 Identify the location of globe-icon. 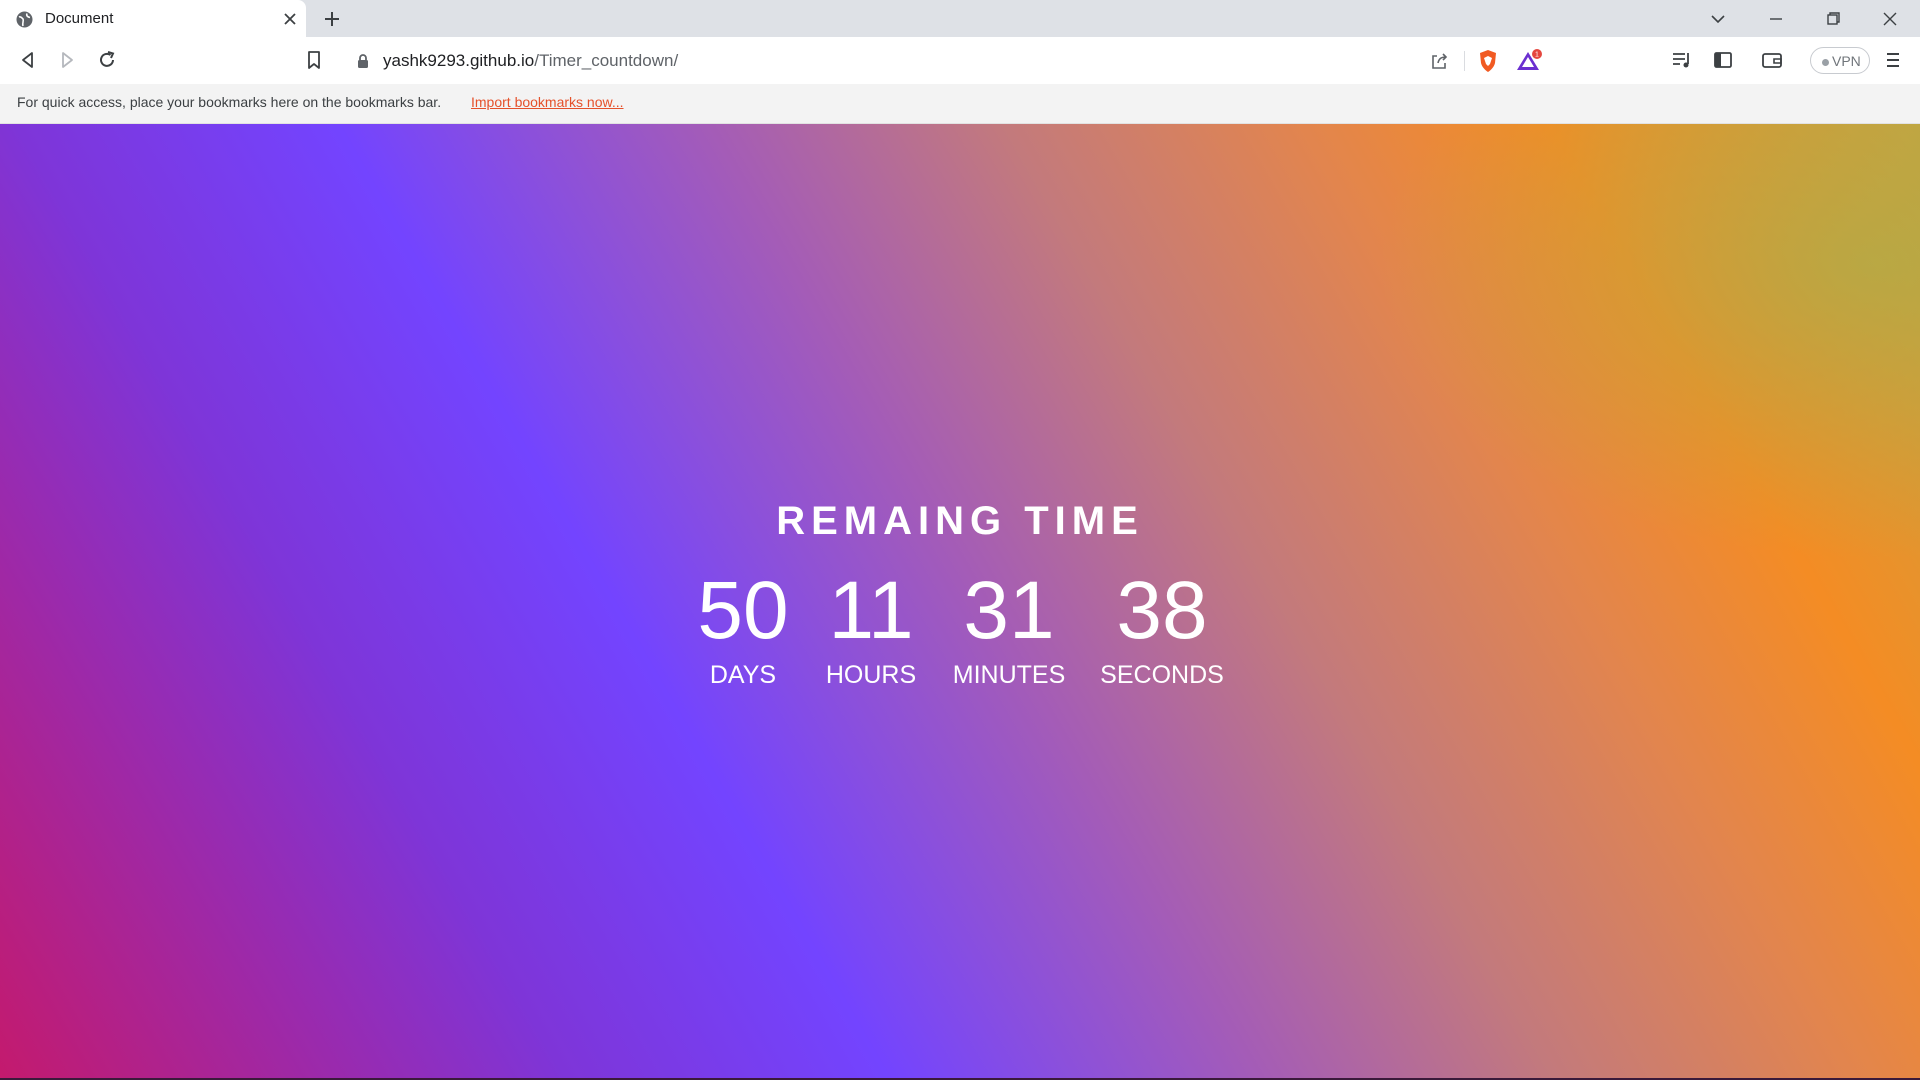
(24, 19).